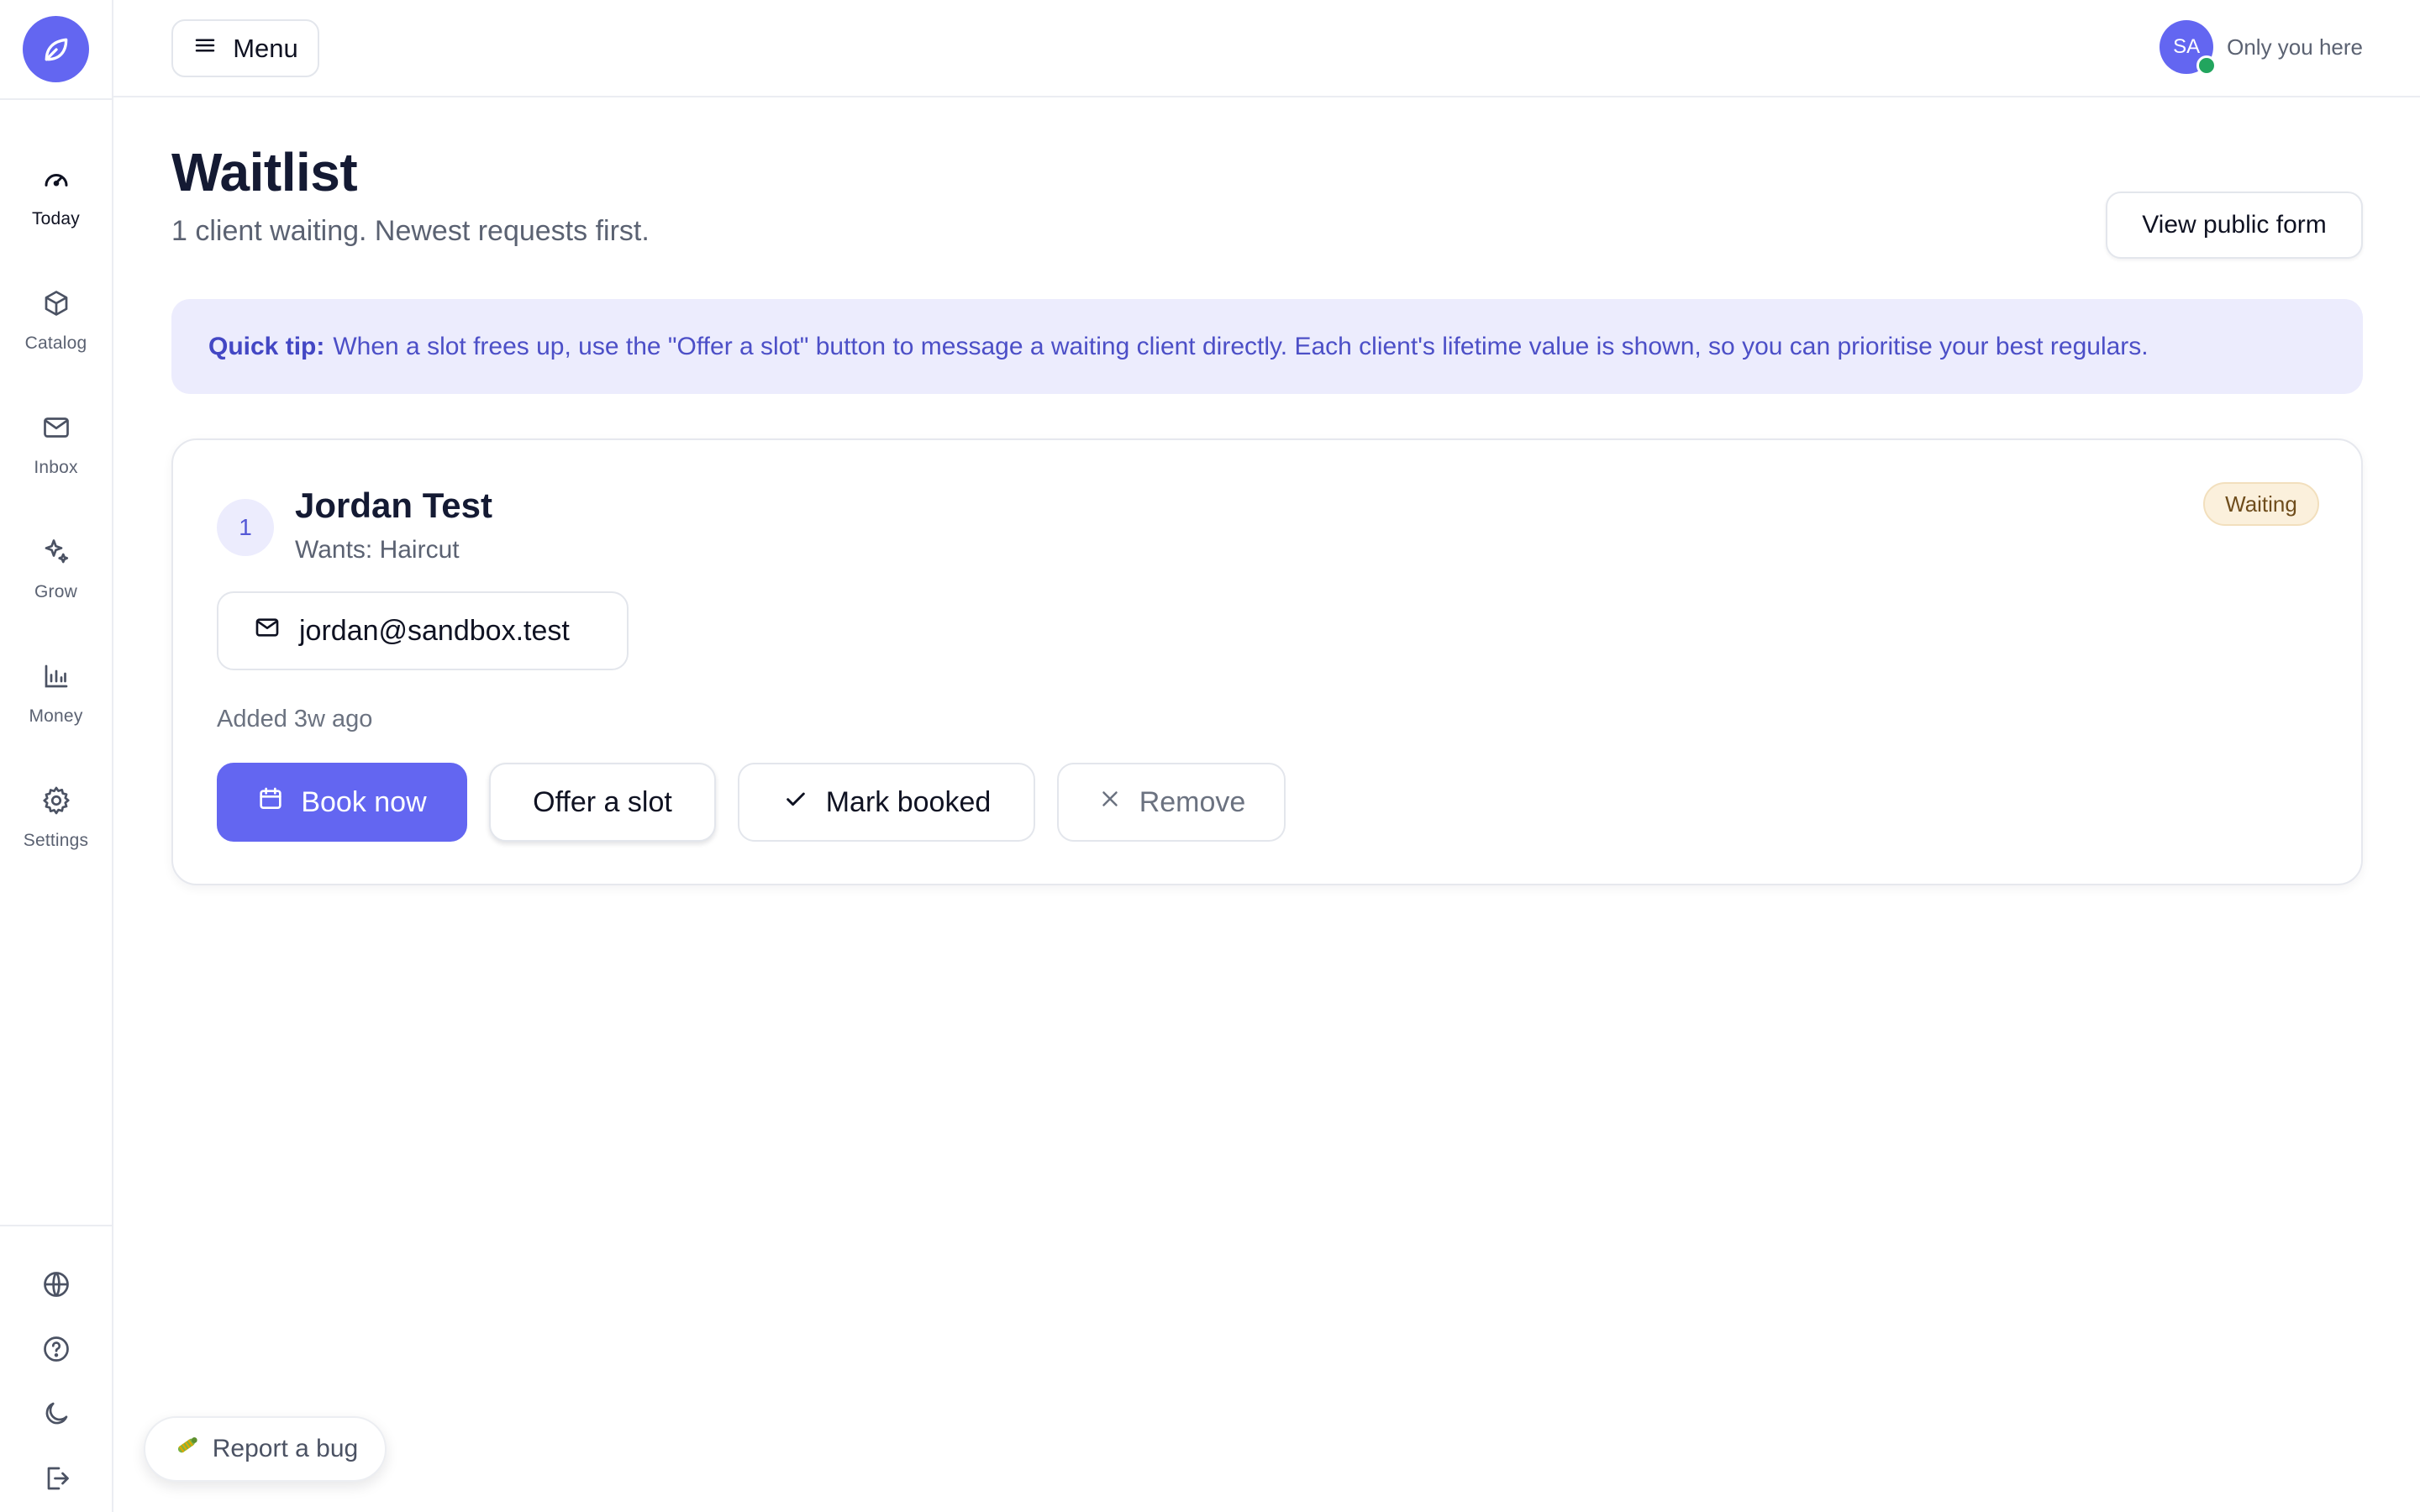 The width and height of the screenshot is (2420, 1512). I want to click on tip-label: Quick tip:, so click(266, 346).